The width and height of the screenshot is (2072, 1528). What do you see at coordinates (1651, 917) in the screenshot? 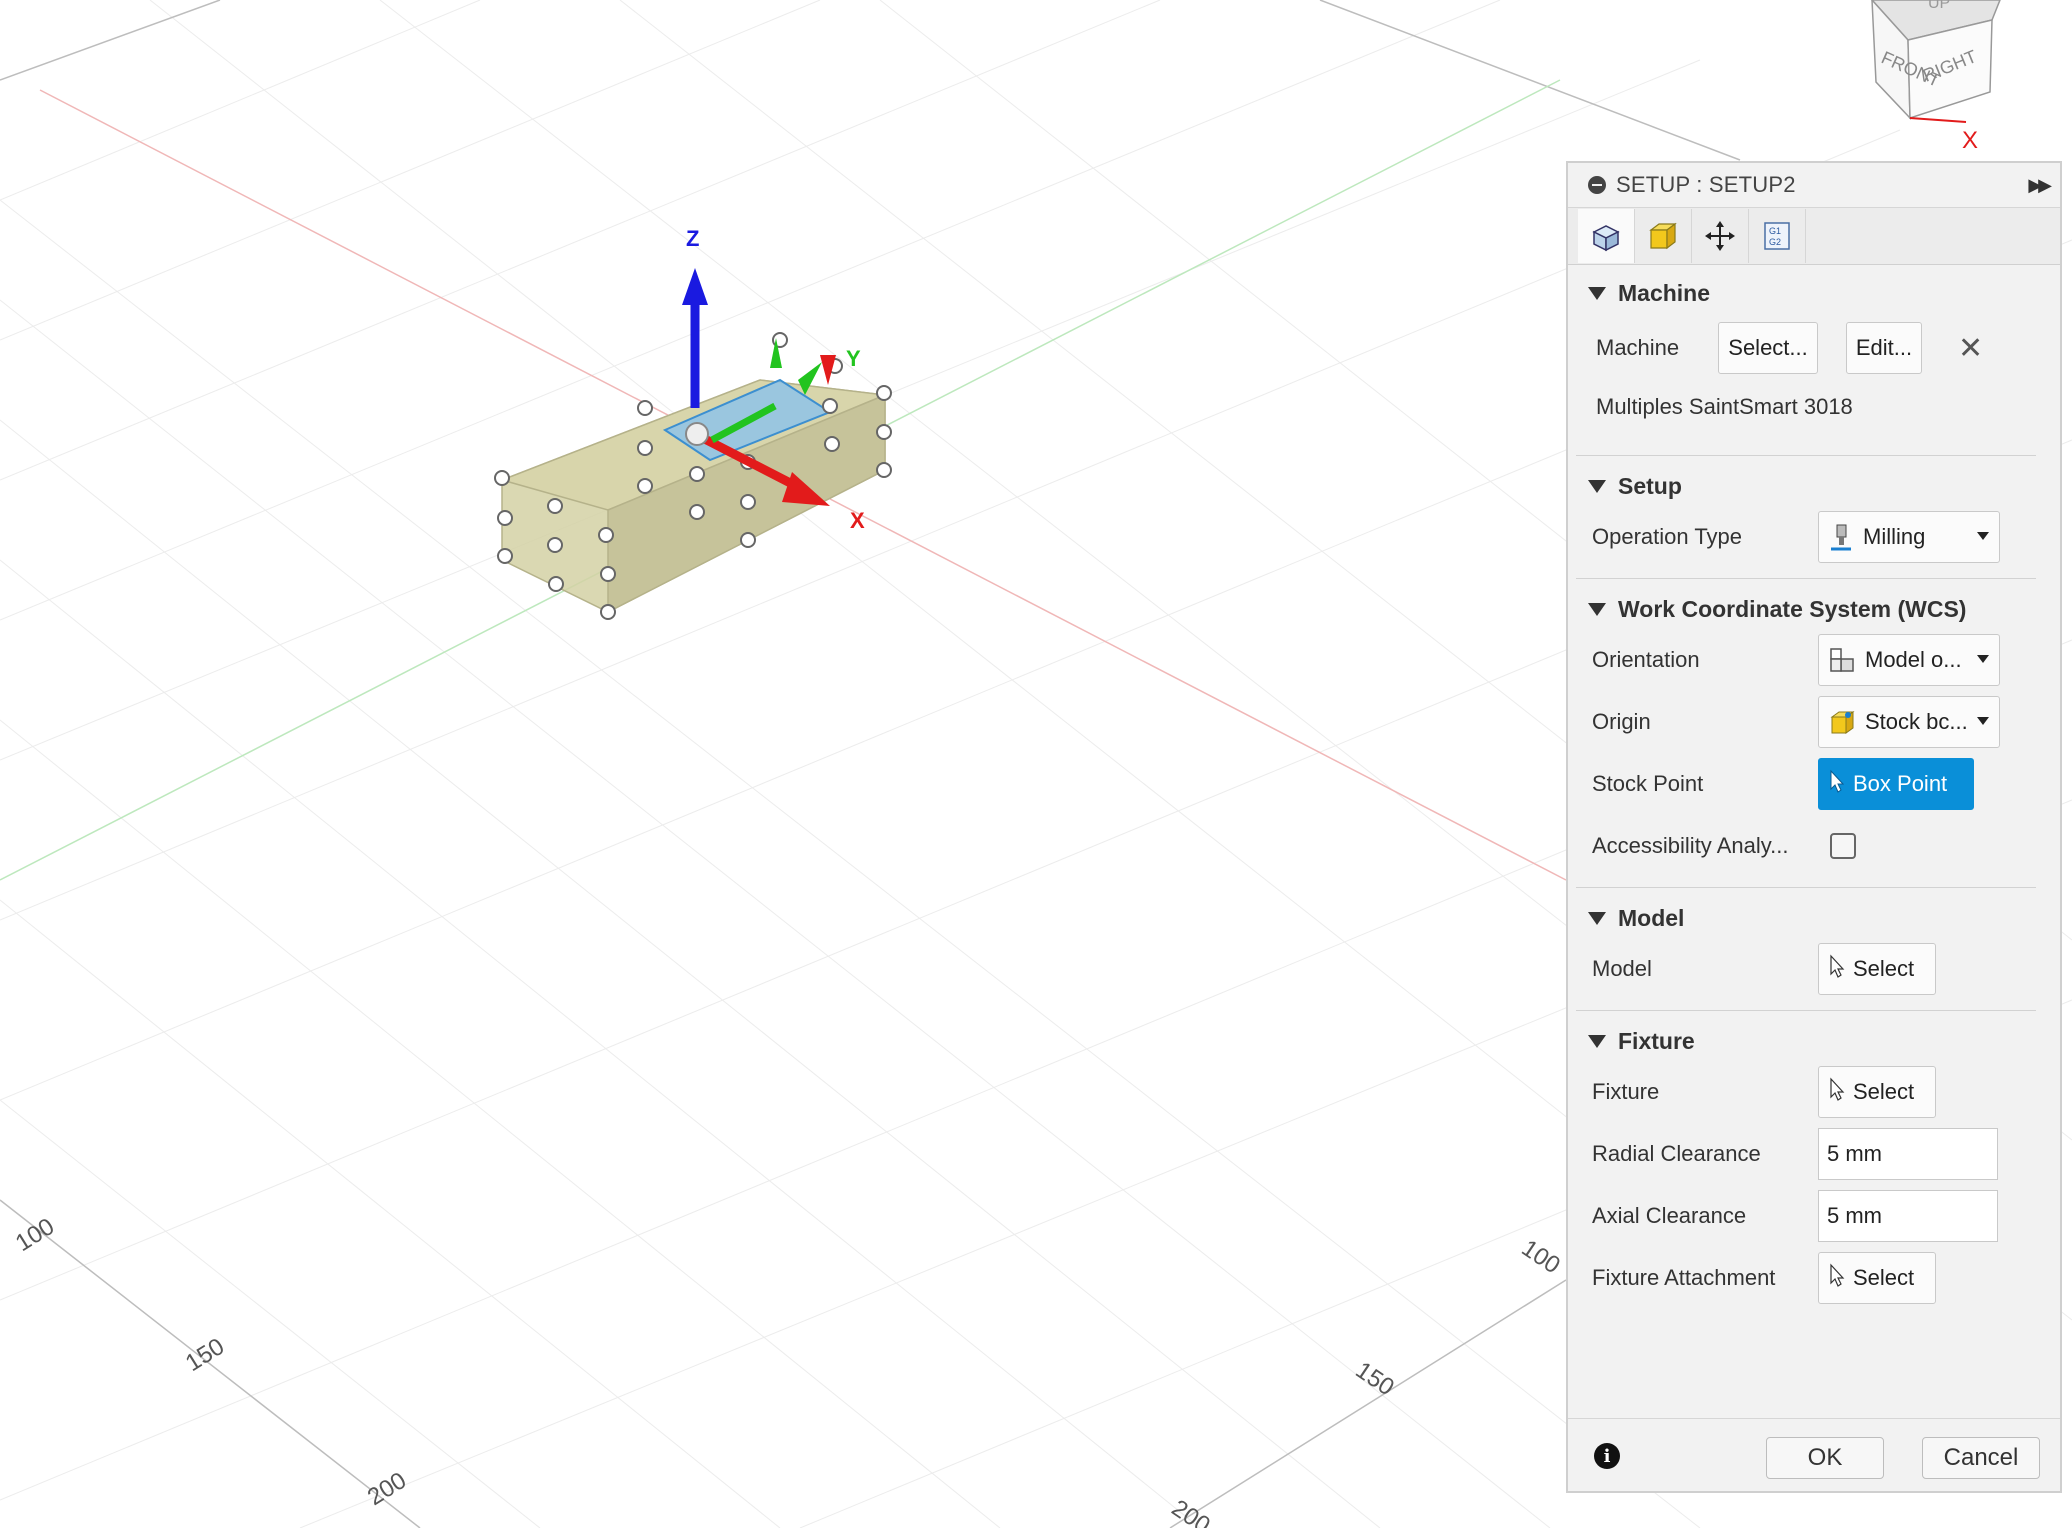
I see `model-section-title: Model` at bounding box center [1651, 917].